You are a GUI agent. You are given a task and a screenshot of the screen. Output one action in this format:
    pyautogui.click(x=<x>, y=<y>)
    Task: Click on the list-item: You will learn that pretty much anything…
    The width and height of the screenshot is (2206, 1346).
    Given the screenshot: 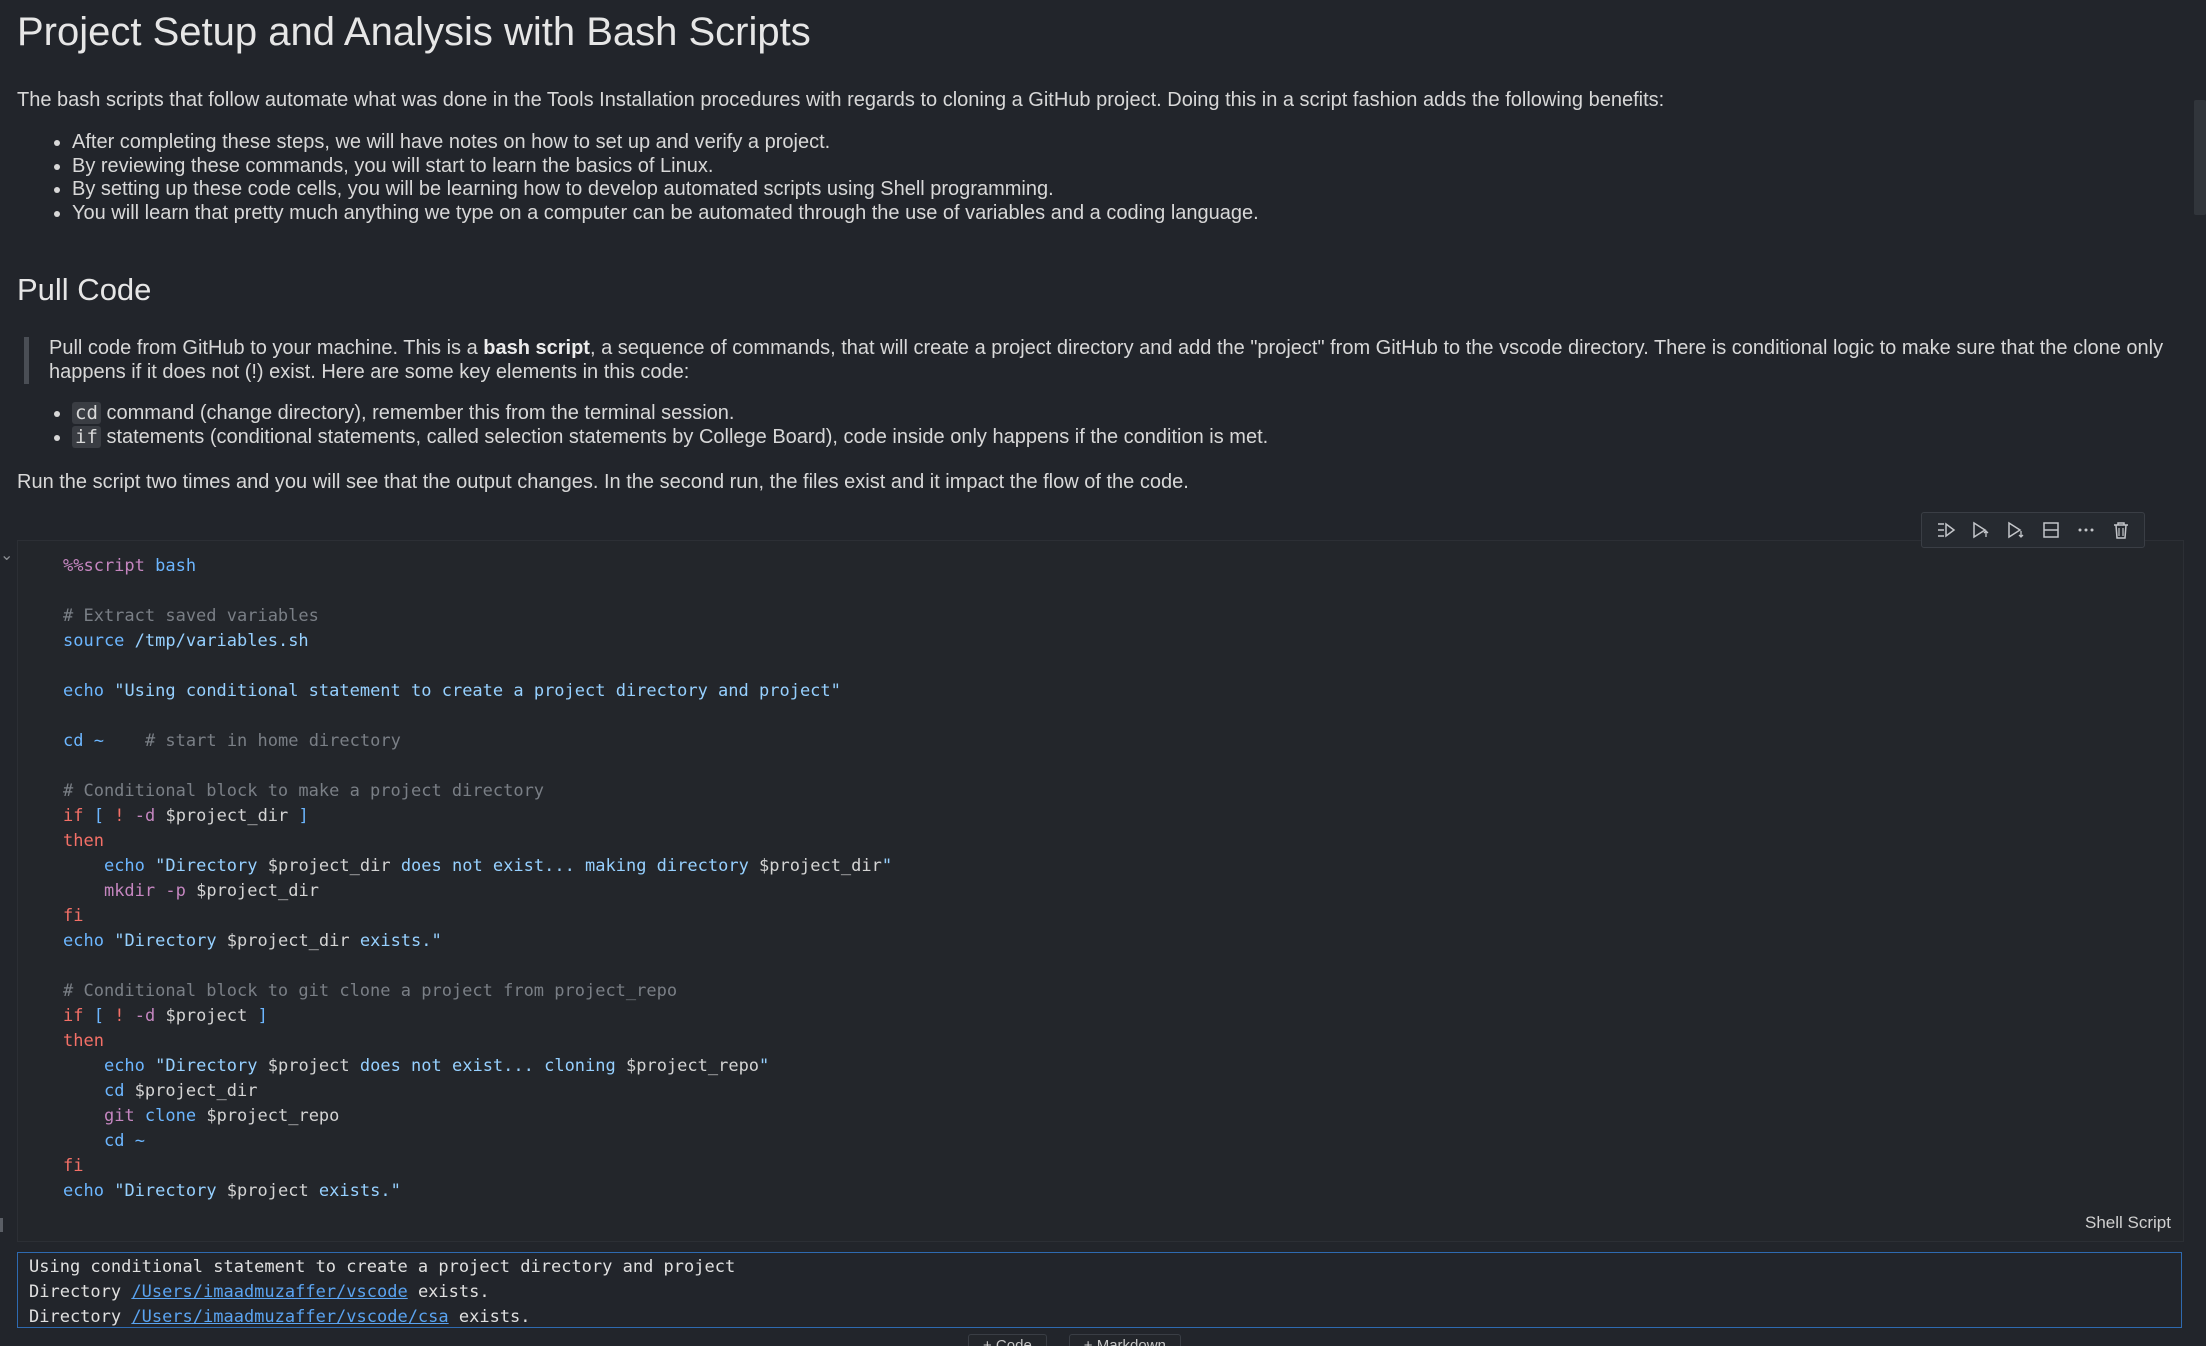 What is the action you would take?
    pyautogui.click(x=665, y=214)
    